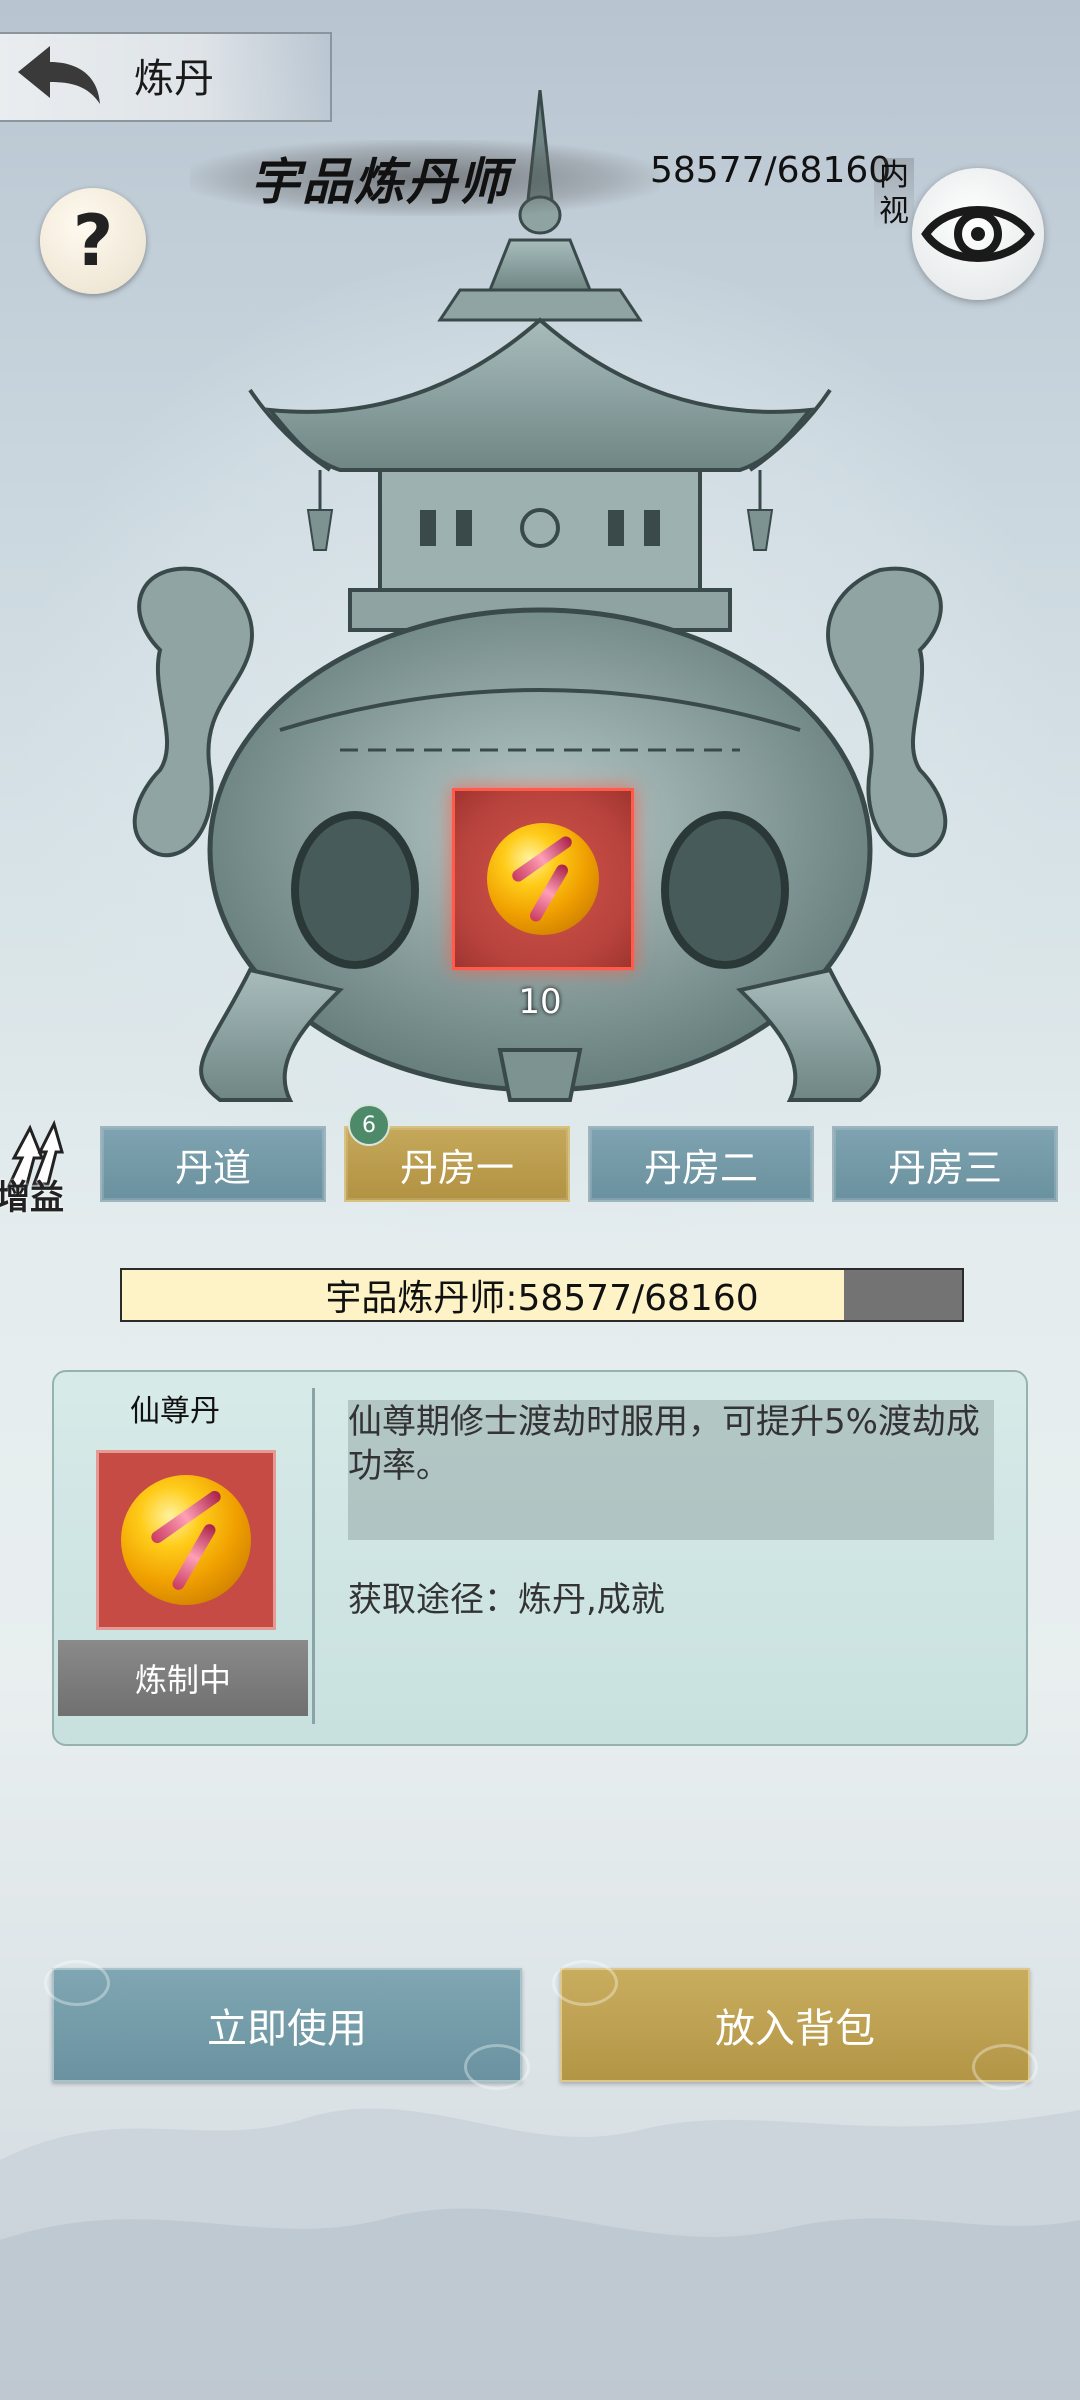  Describe the element at coordinates (540, 1002) in the screenshot. I see `slot-item-count: 10` at that location.